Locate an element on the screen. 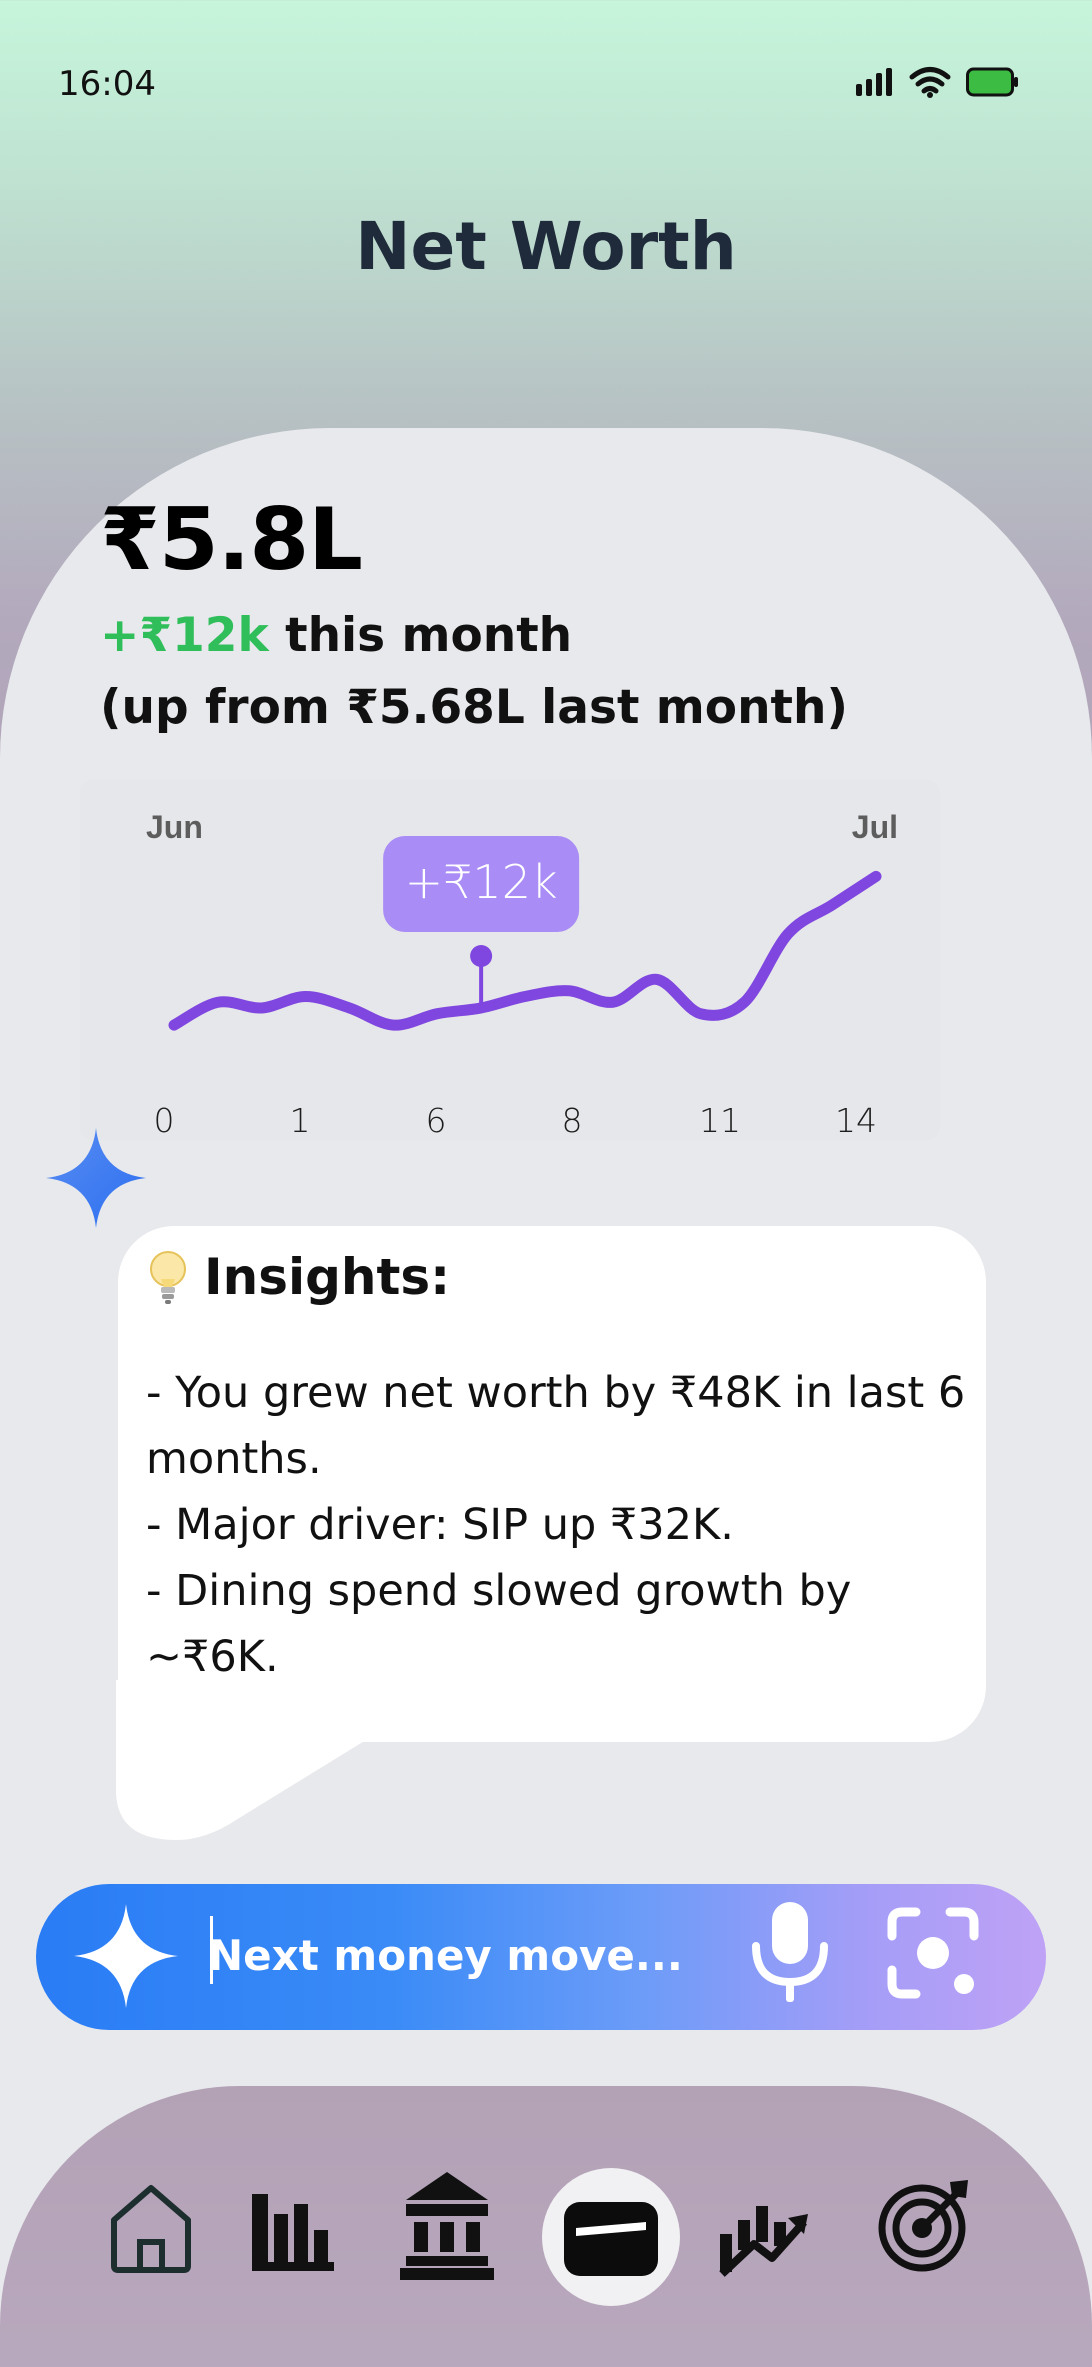 This screenshot has height=2367, width=1092. status-icons is located at coordinates (938, 82).